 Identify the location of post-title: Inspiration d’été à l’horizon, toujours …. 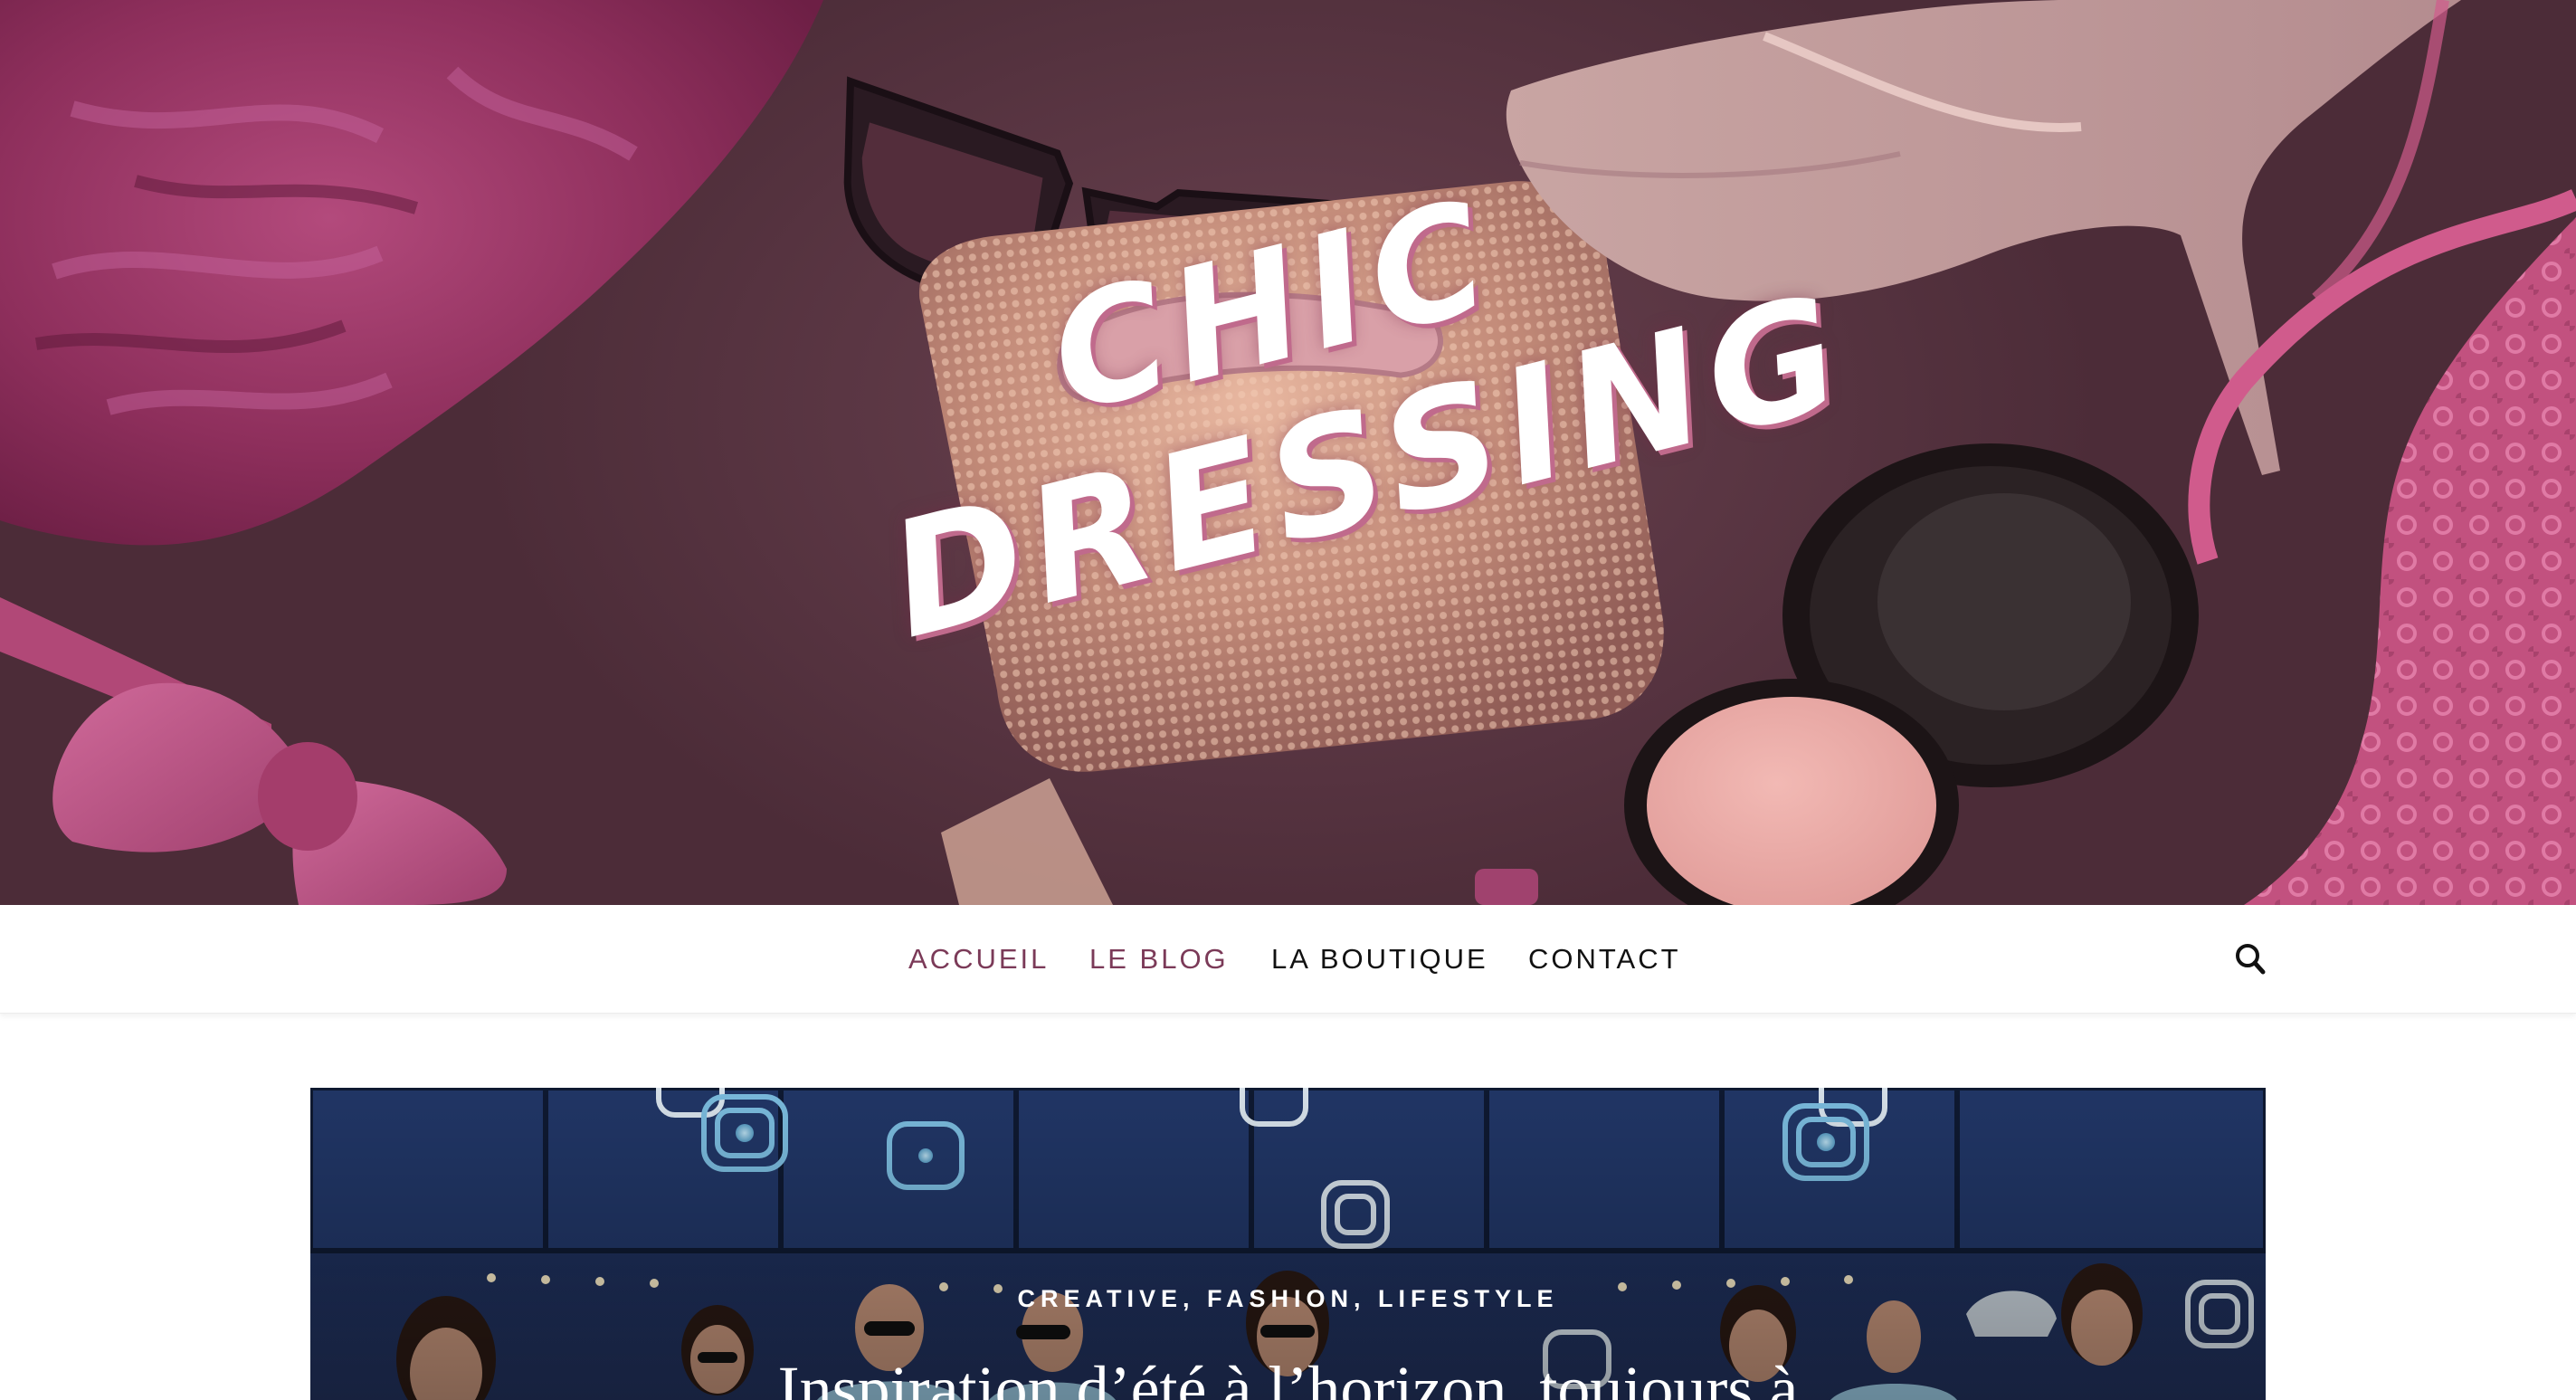
(1288, 1376).